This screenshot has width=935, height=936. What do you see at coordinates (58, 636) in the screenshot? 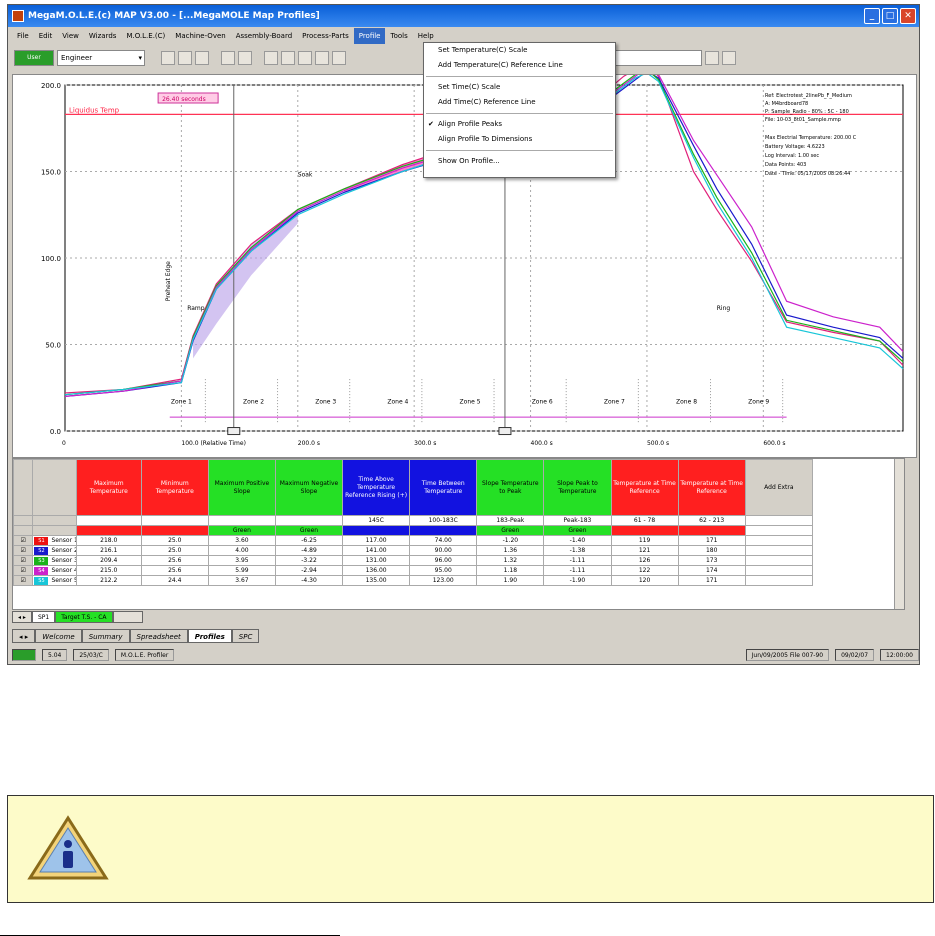
I see `tab-welcome: Welcome` at bounding box center [58, 636].